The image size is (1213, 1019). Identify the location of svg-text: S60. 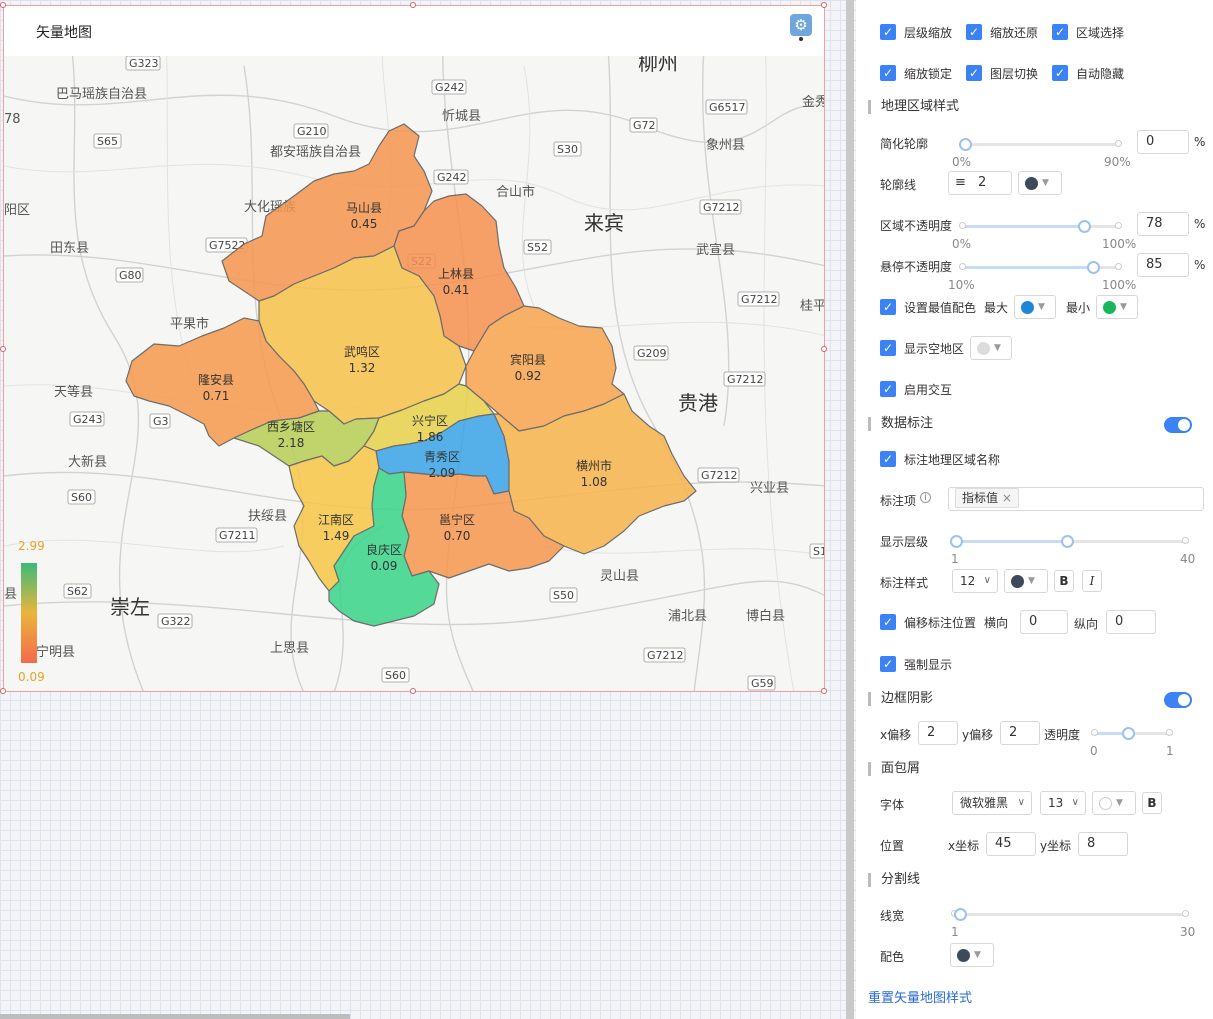
(81, 497).